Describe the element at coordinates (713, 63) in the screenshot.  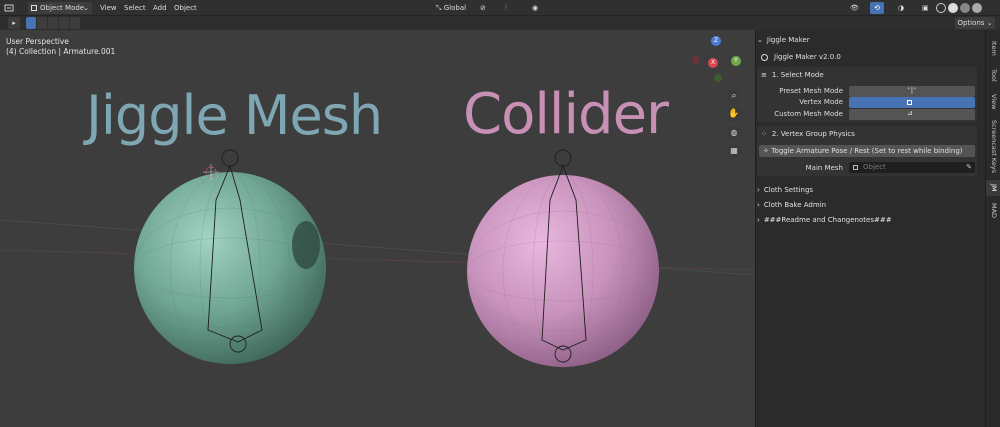
I see `gizmo-x: X` at that location.